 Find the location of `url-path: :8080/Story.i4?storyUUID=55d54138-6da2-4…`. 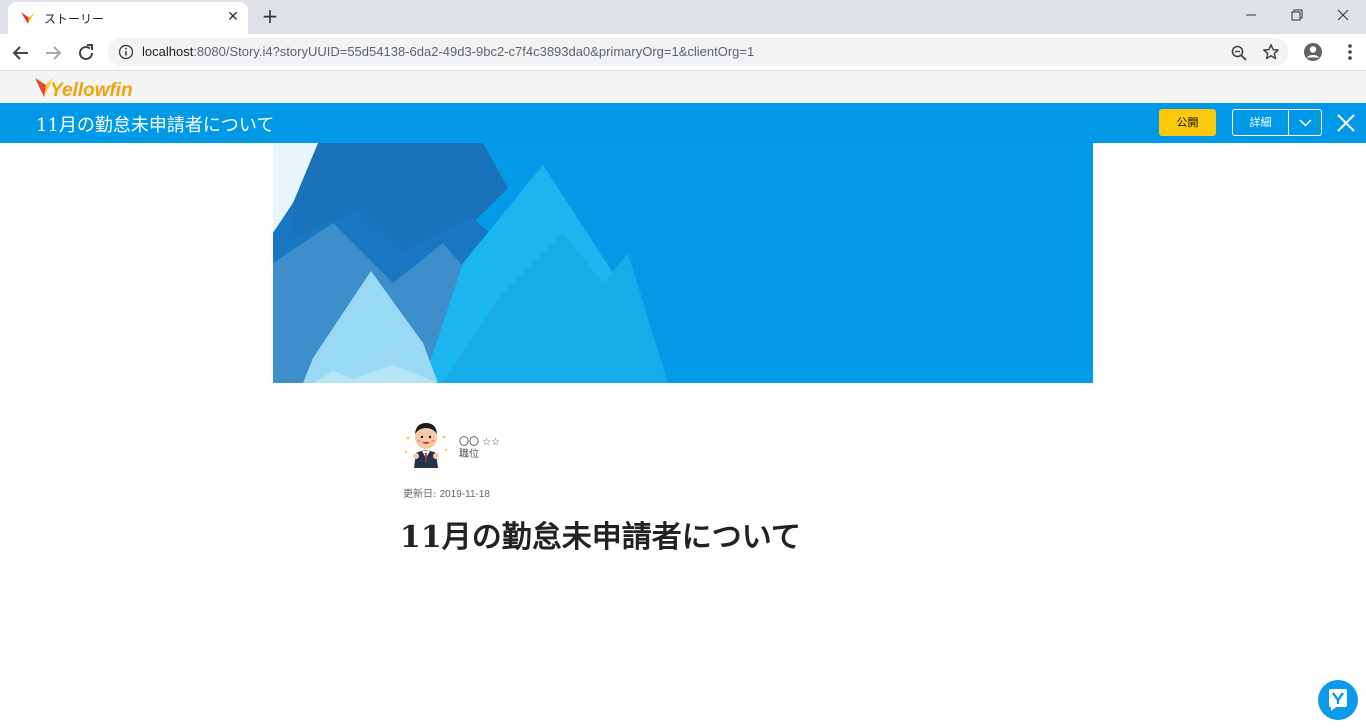

url-path: :8080/Story.i4?storyUUID=55d54138-6da2-4… is located at coordinates (474, 51).